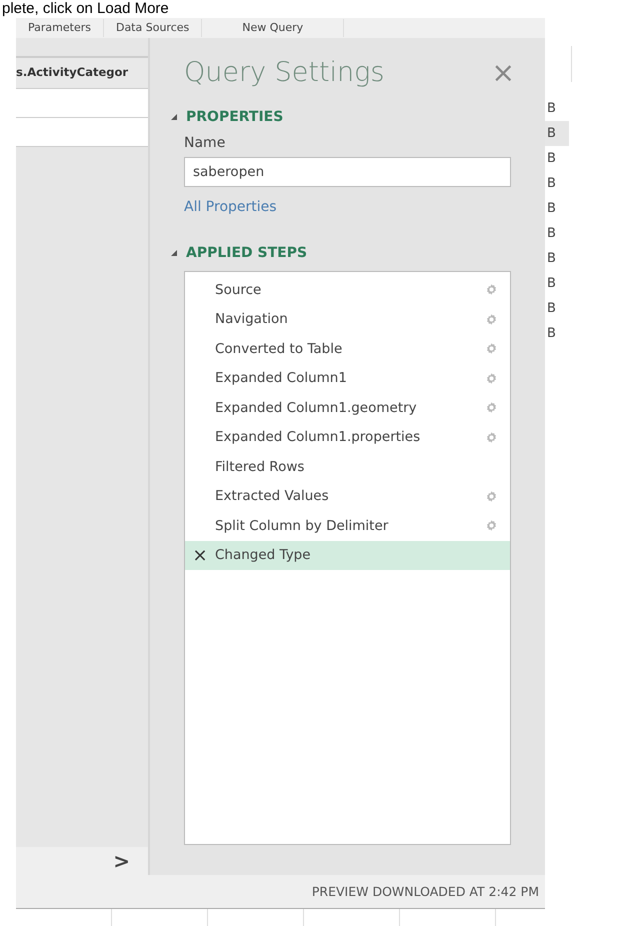  Describe the element at coordinates (425, 891) in the screenshot. I see `status-text: PREVIEW DOWNLOADED AT 2:42 PM` at that location.